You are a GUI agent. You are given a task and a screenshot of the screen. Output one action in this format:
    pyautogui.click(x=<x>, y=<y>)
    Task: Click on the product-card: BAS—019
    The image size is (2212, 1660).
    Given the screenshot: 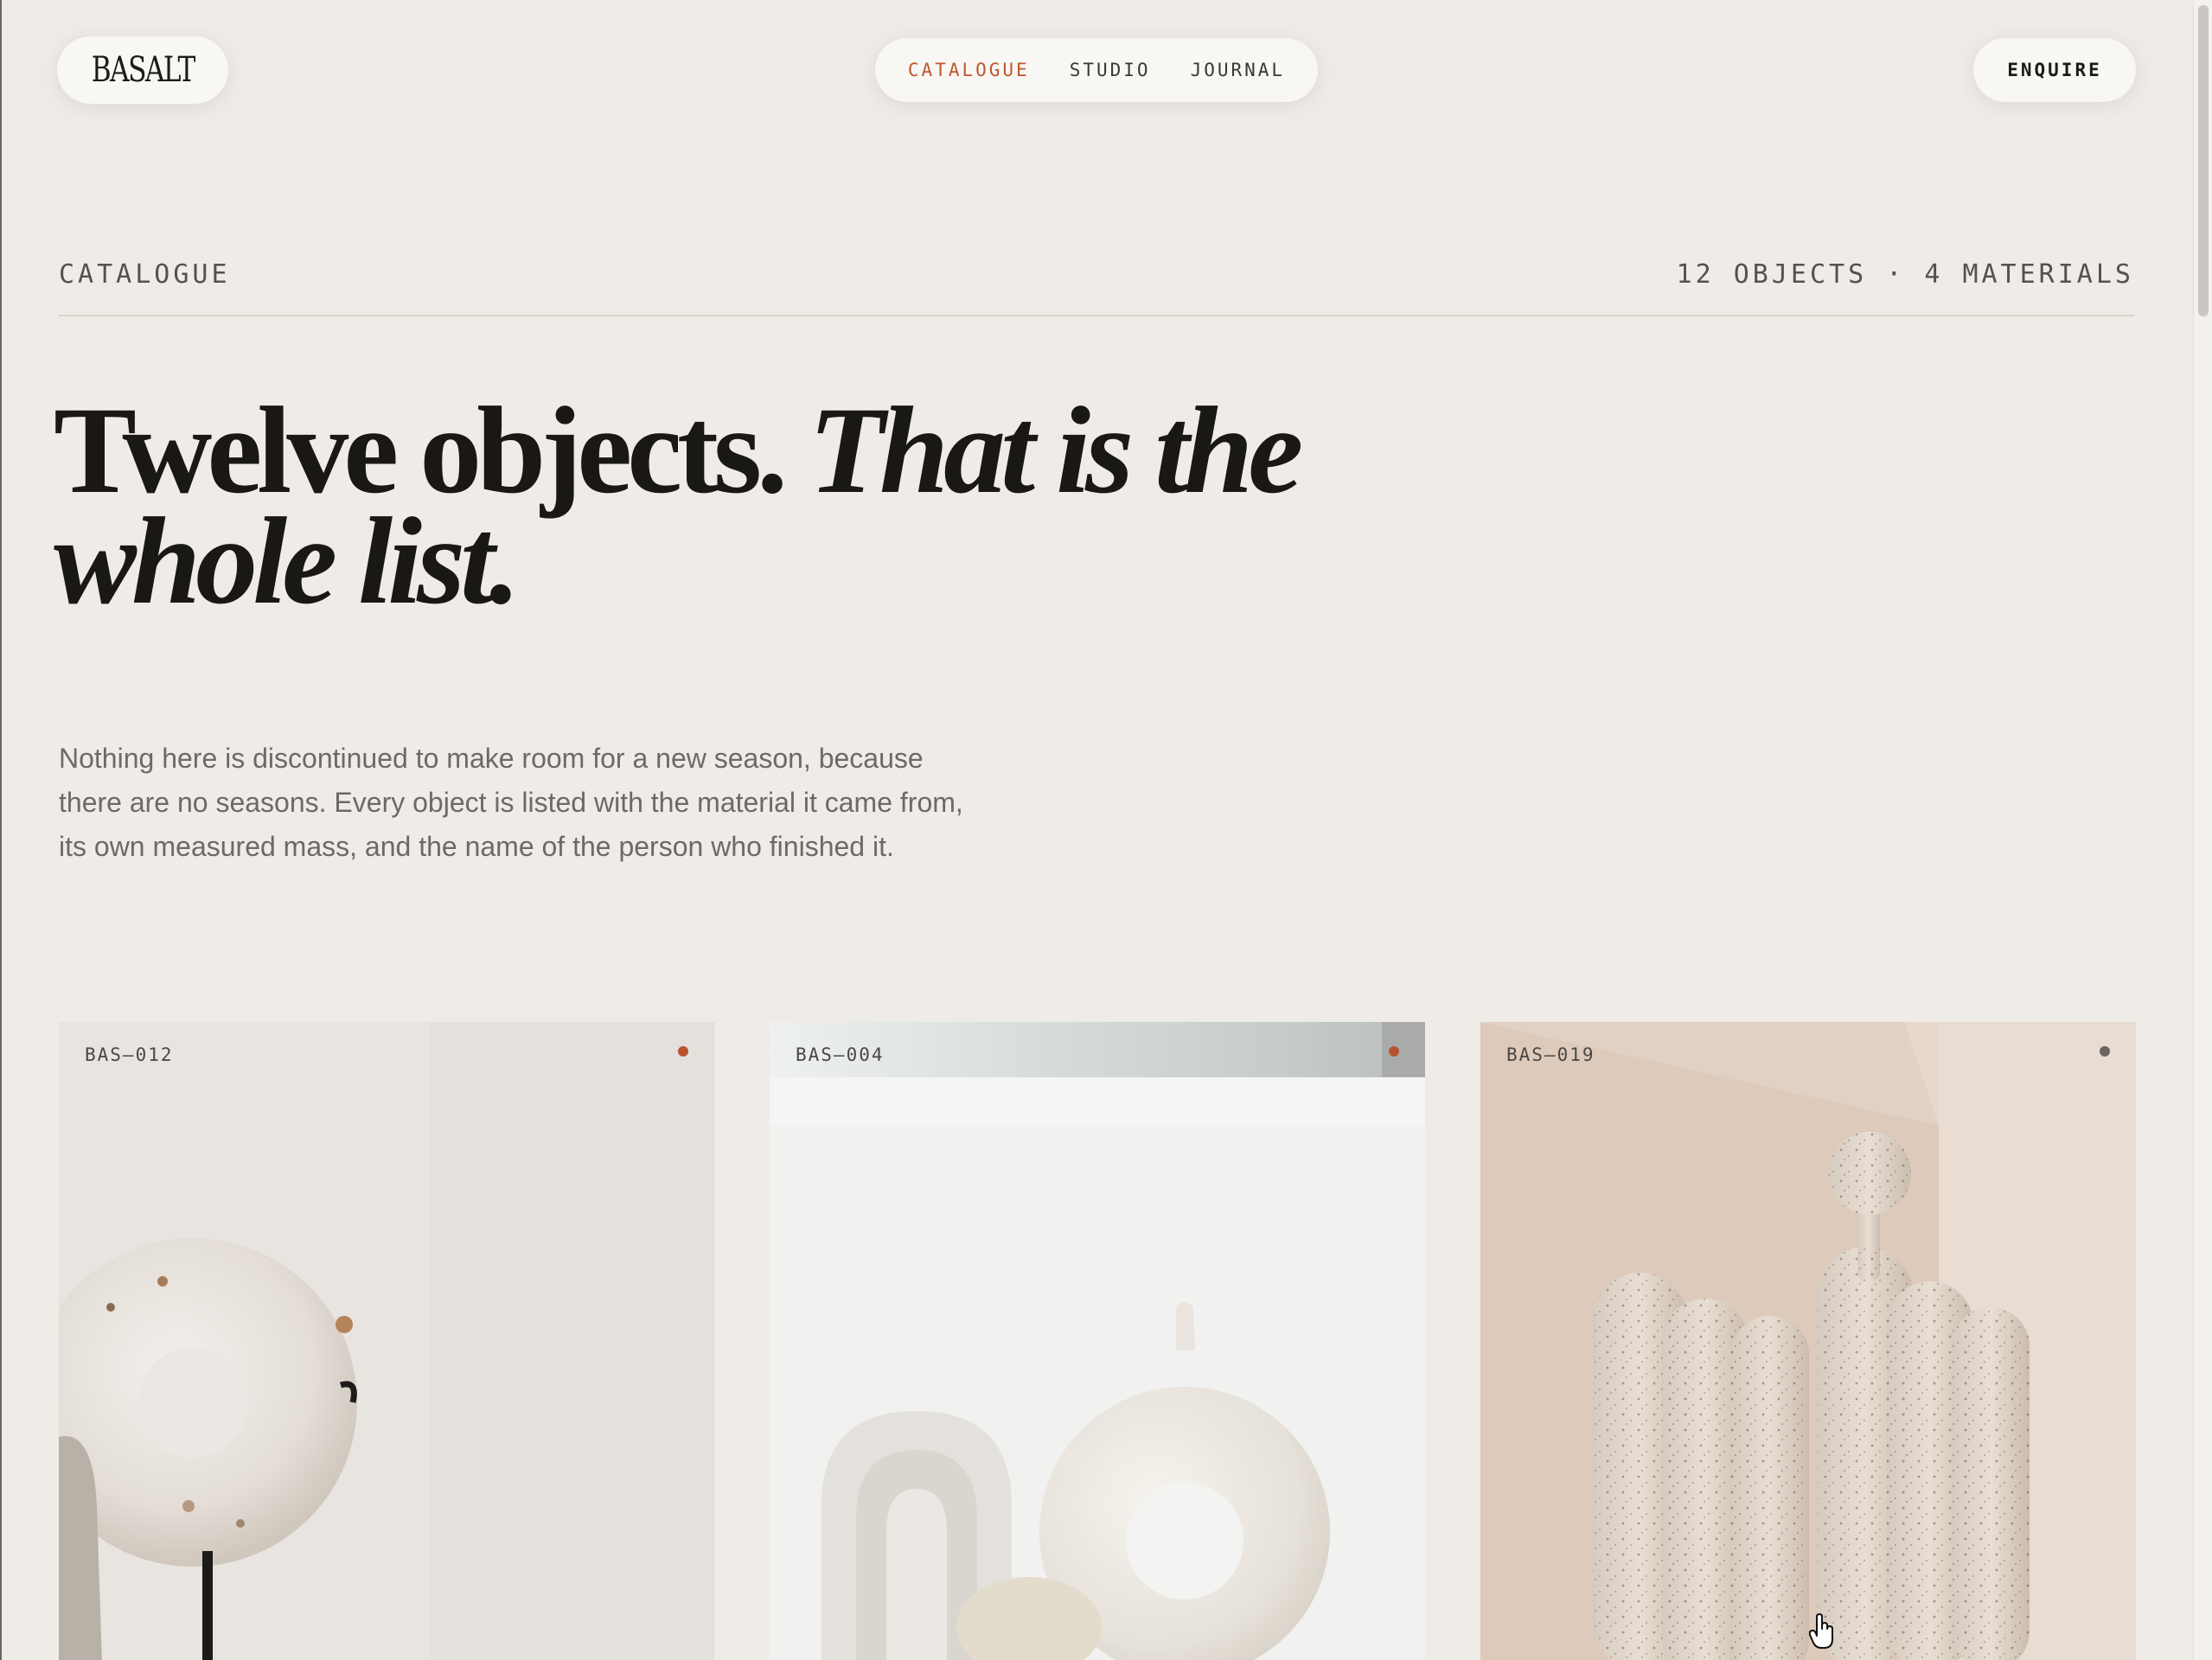 What is the action you would take?
    pyautogui.click(x=1808, y=1341)
    